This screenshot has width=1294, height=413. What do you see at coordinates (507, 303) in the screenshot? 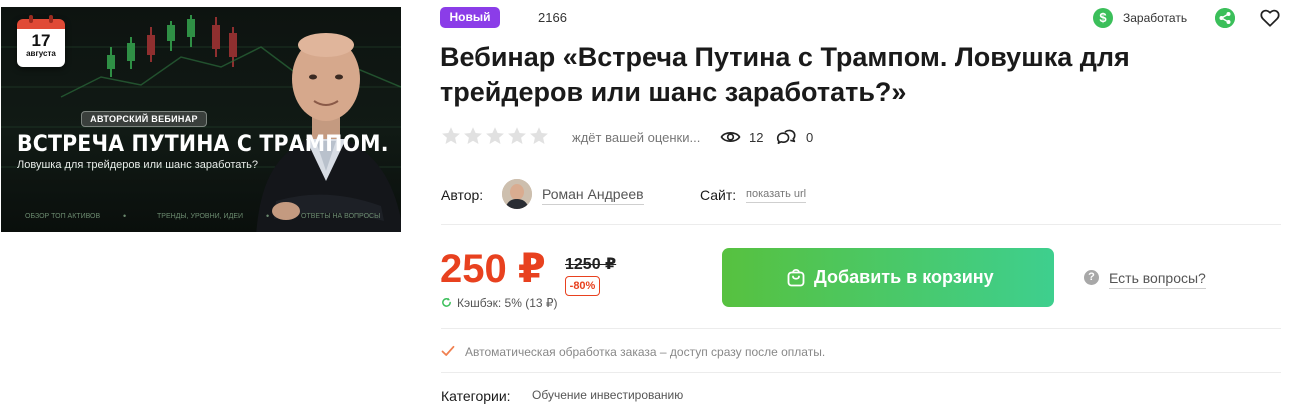
I see `cashback-text: Кэшбэк: 5% (13 ₽)` at bounding box center [507, 303].